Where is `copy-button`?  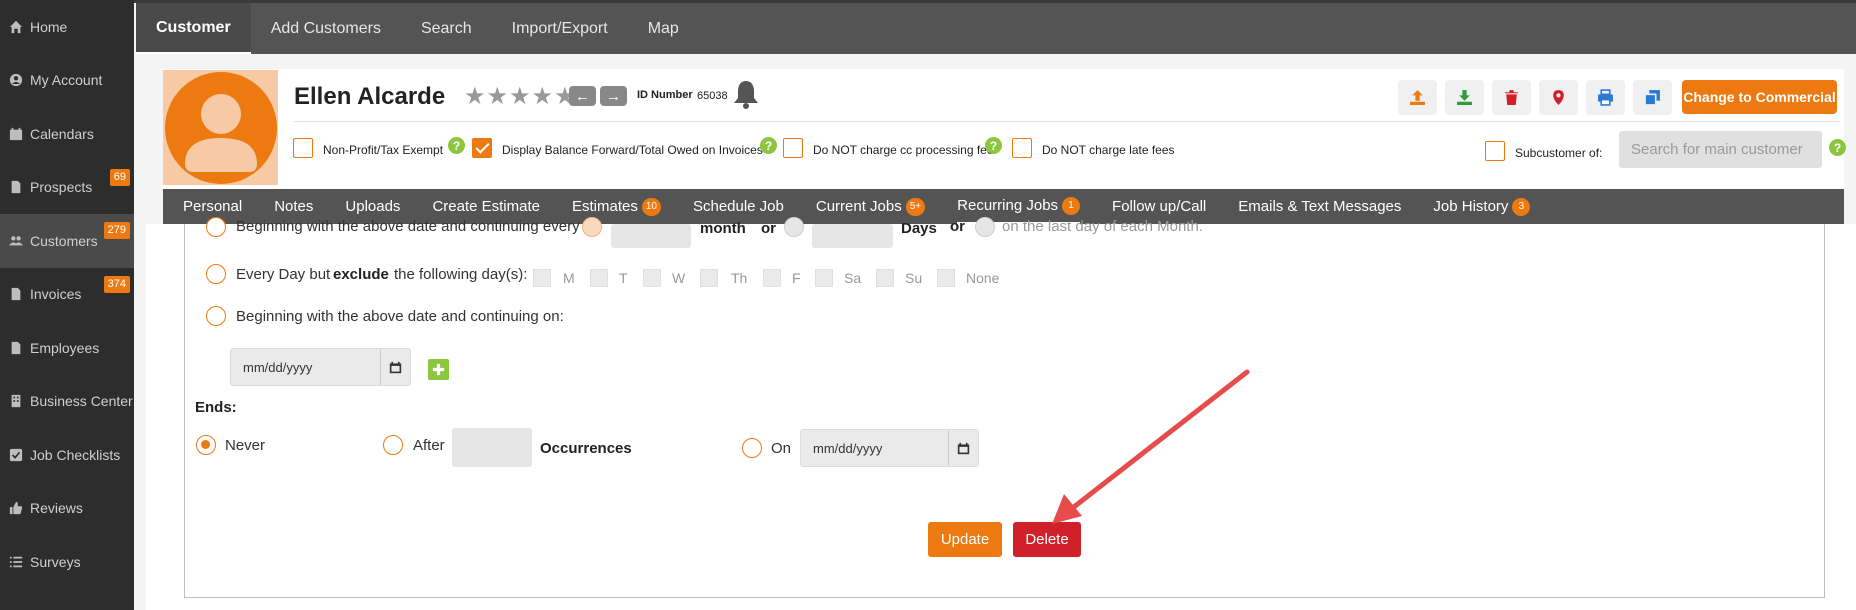
copy-button is located at coordinates (1652, 97).